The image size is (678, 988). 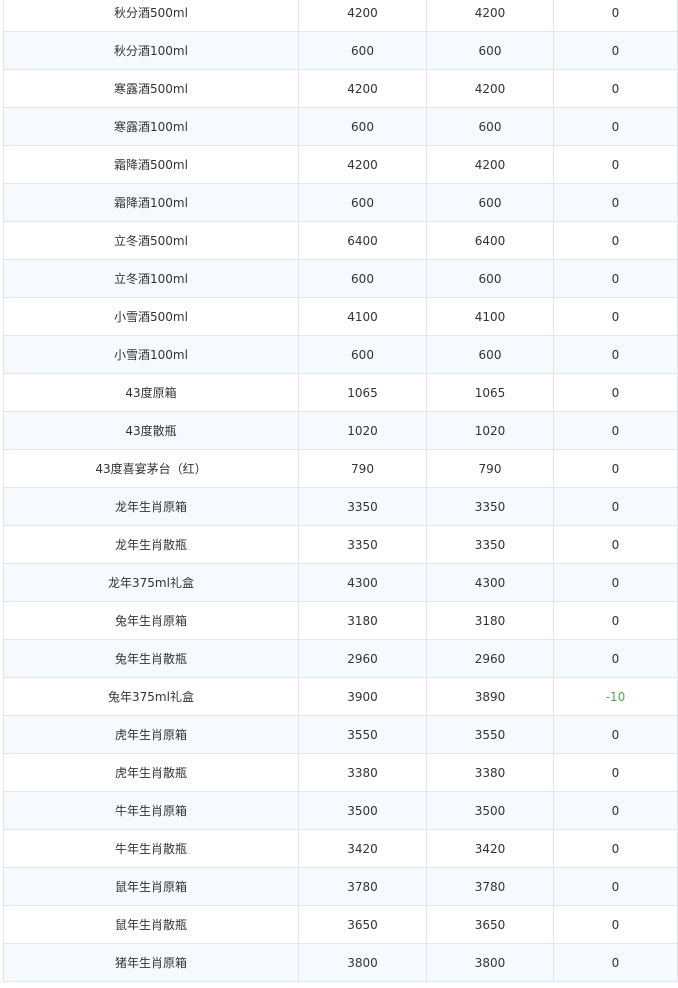 I want to click on product-name-cell: 小雪酒500ml, so click(x=151, y=316).